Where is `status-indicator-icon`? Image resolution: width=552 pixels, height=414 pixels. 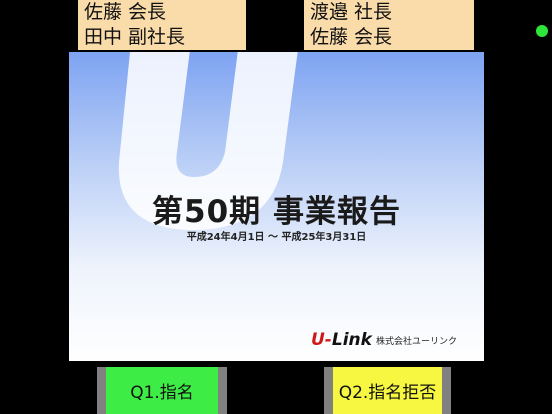
status-indicator-icon is located at coordinates (542, 31).